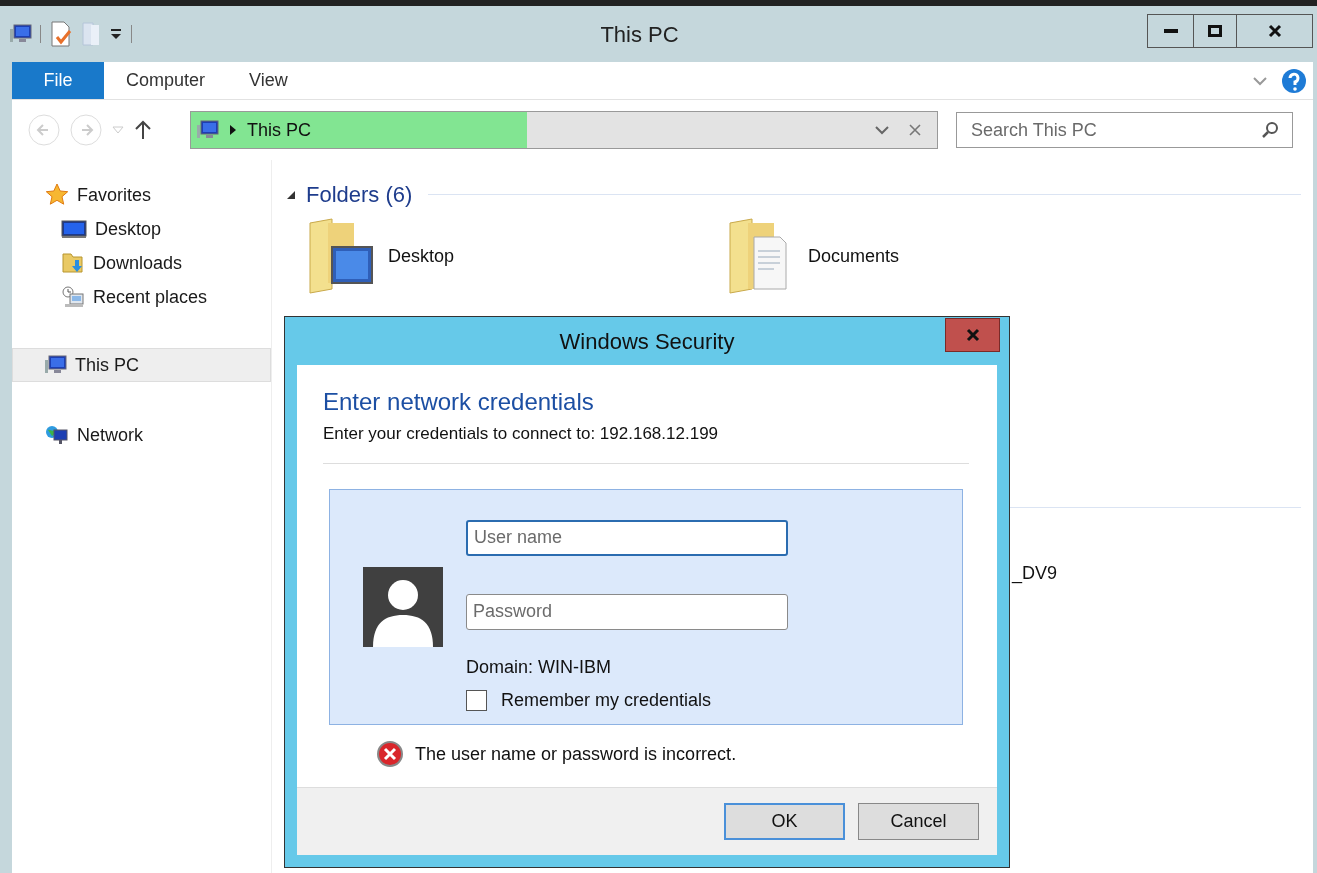  I want to click on dialog-subtitle: Enter your credentials to connect to: 192.168.12.199, so click(521, 434).